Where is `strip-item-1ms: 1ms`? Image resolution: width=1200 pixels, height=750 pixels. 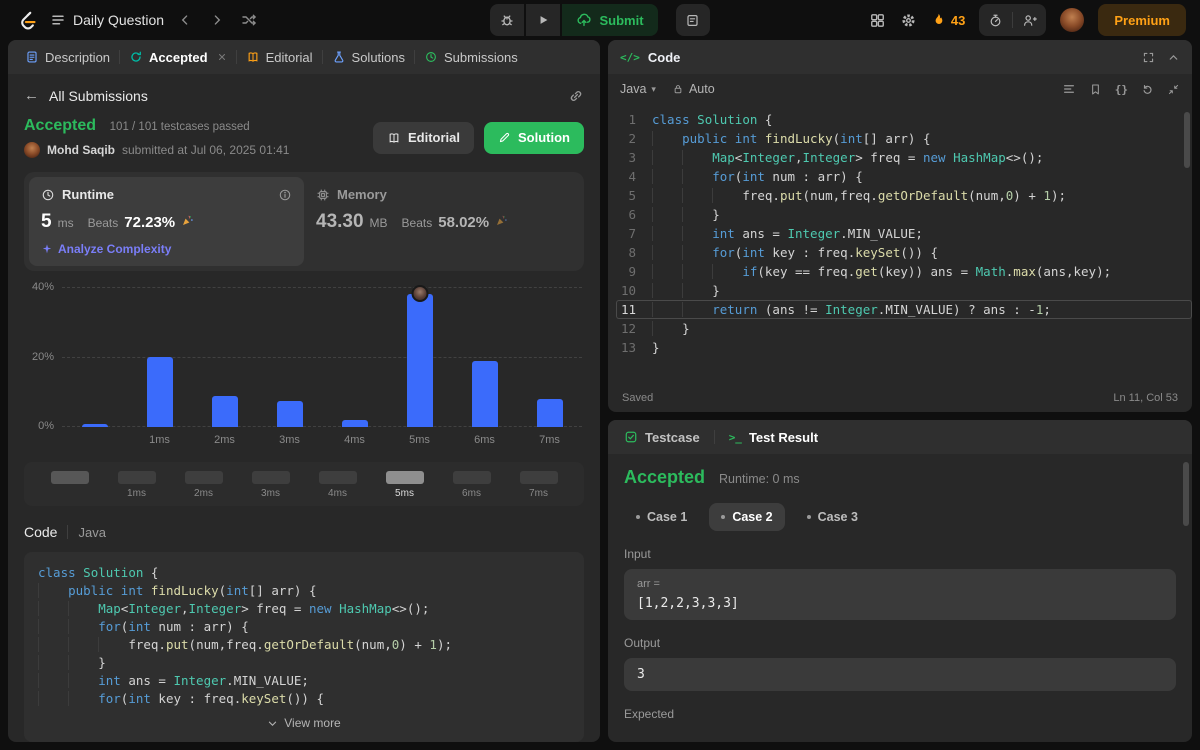 strip-item-1ms: 1ms is located at coordinates (136, 485).